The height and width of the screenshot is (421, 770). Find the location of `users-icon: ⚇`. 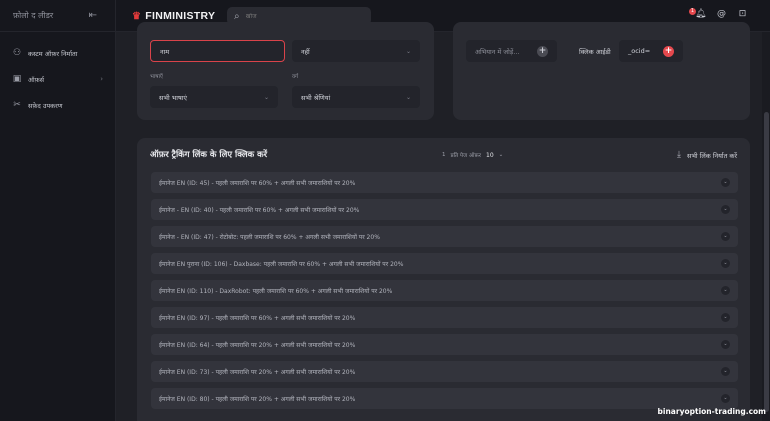

users-icon: ⚇ is located at coordinates (17, 53).